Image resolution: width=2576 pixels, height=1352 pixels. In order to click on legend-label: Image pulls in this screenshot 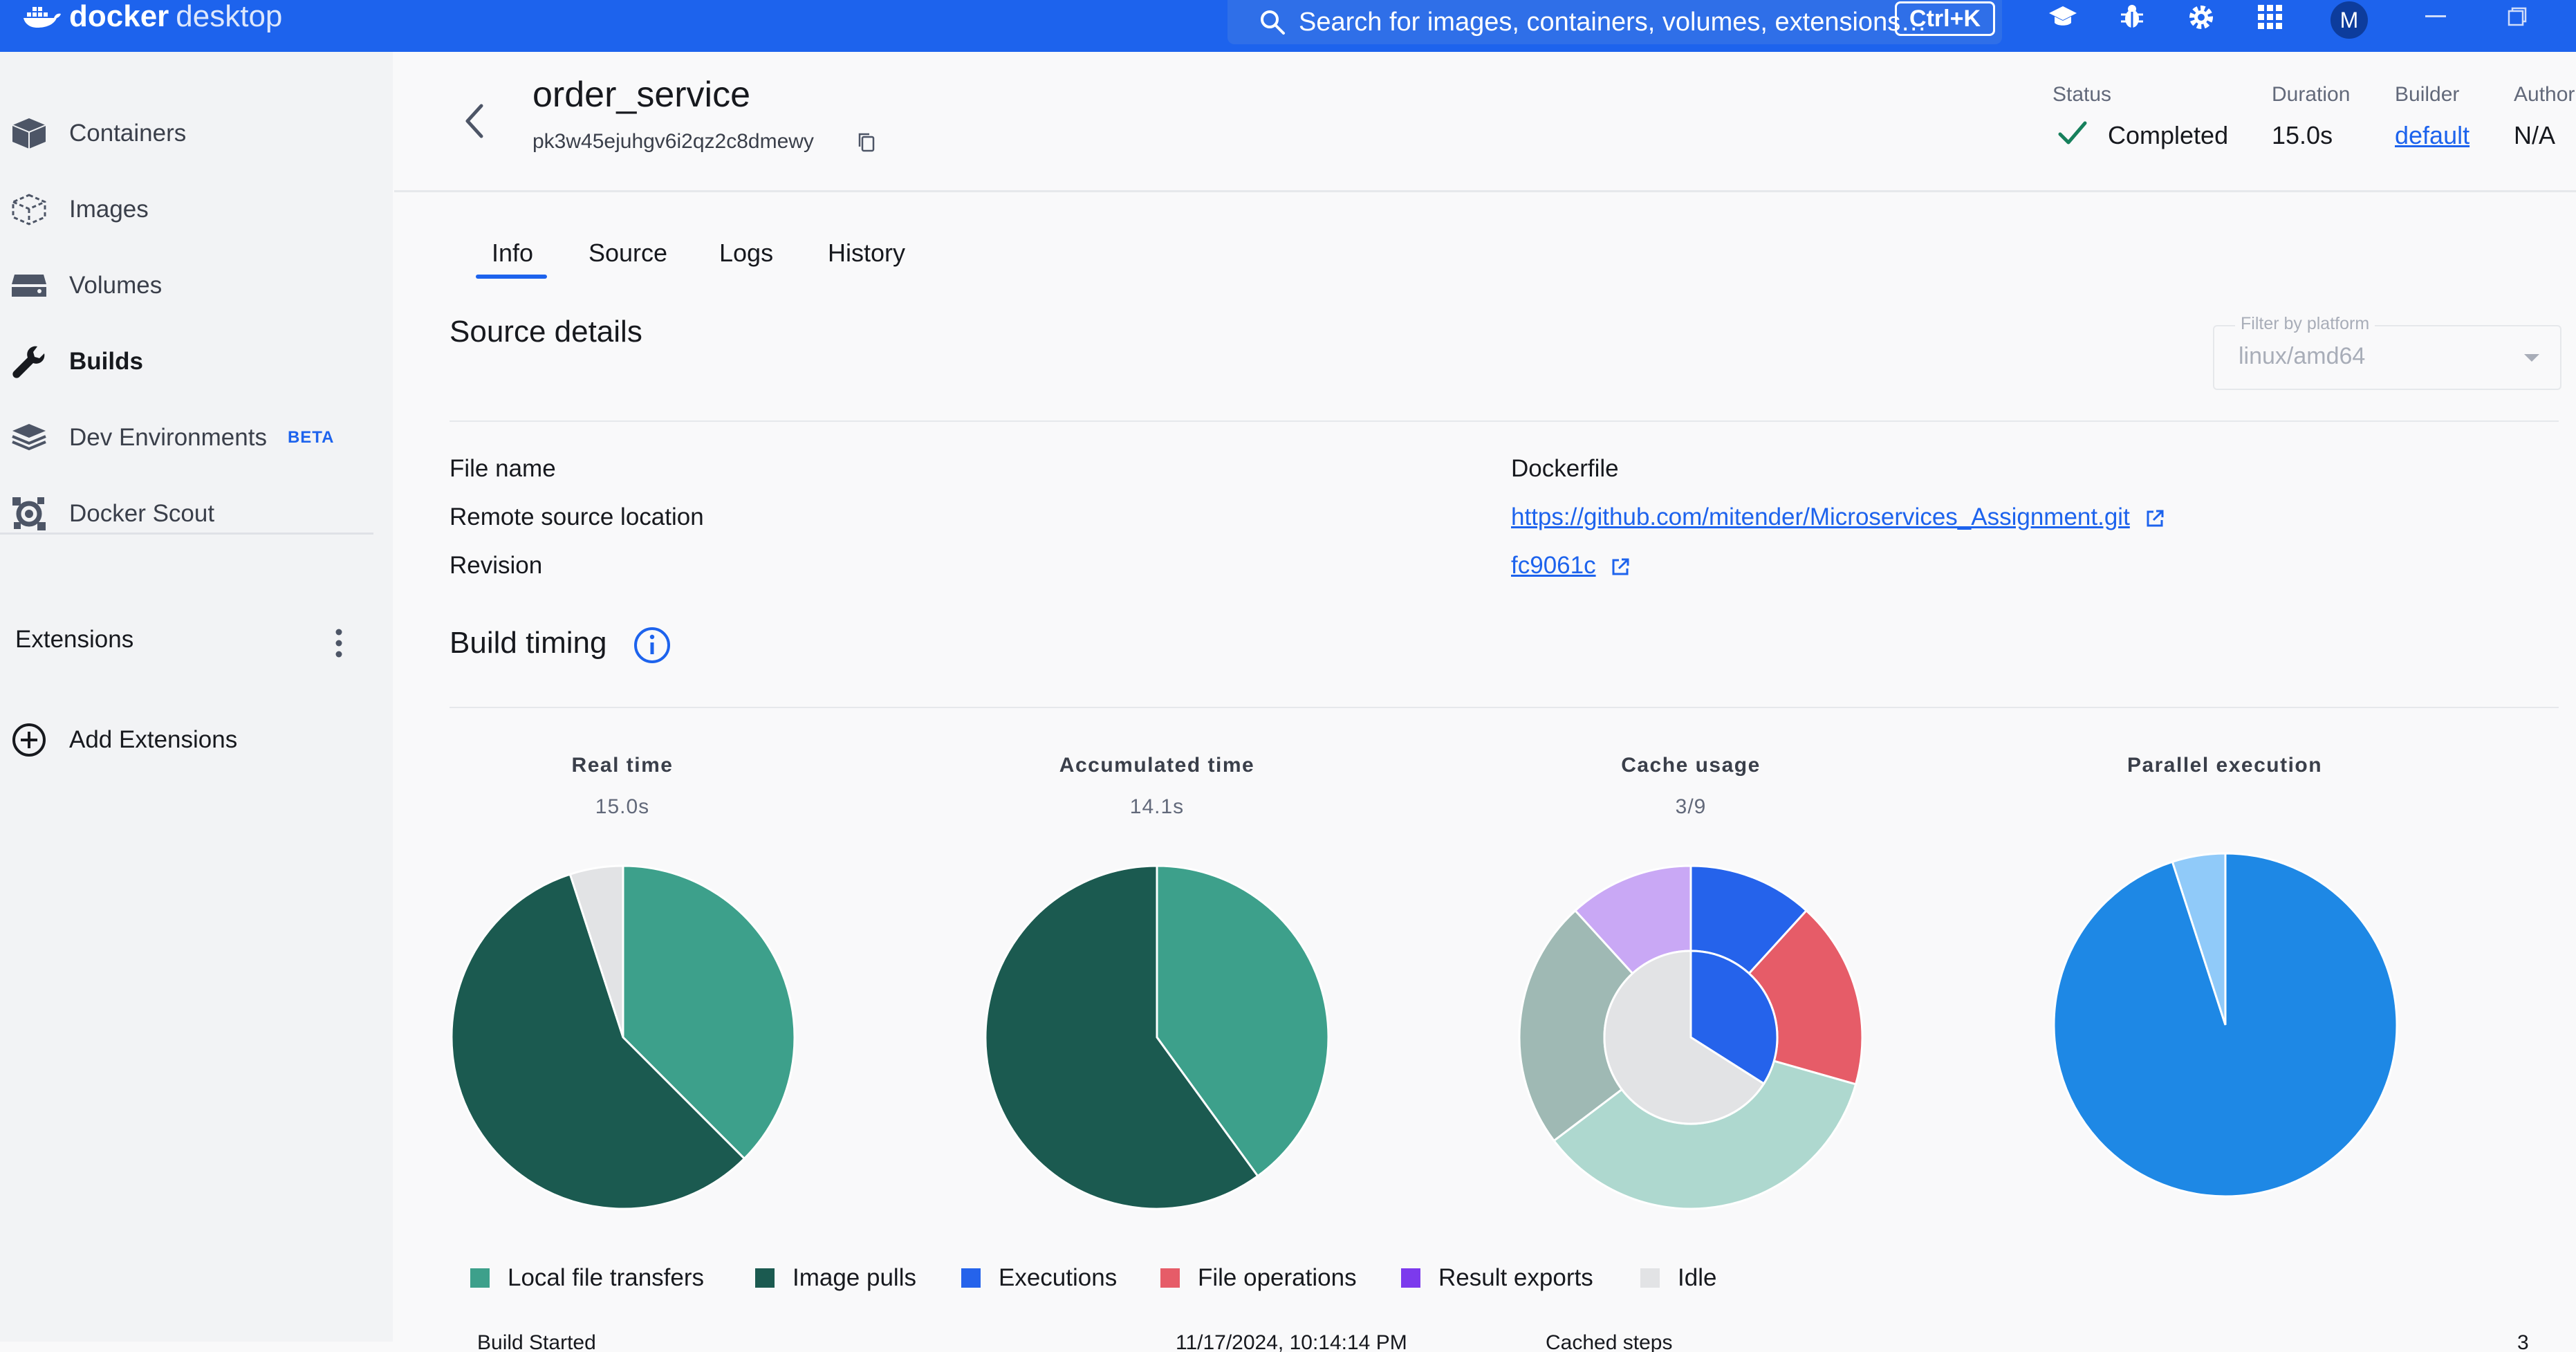, I will do `click(855, 1277)`.